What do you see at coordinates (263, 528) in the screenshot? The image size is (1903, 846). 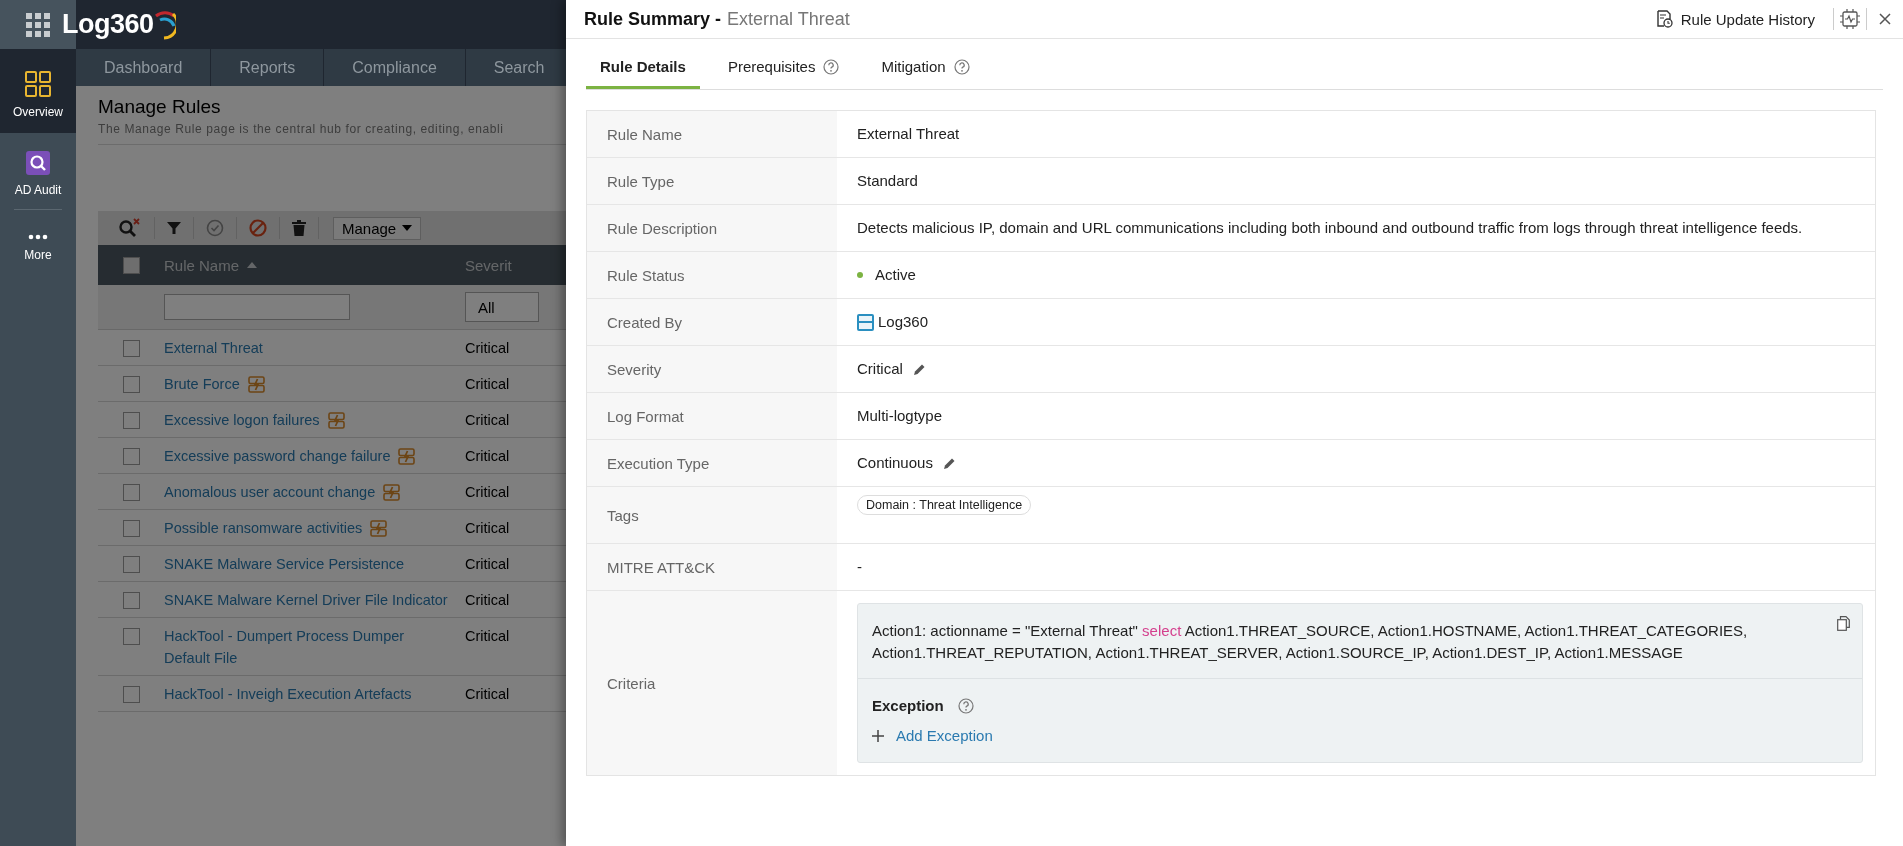 I see `rule-link: Possible ransomware activities` at bounding box center [263, 528].